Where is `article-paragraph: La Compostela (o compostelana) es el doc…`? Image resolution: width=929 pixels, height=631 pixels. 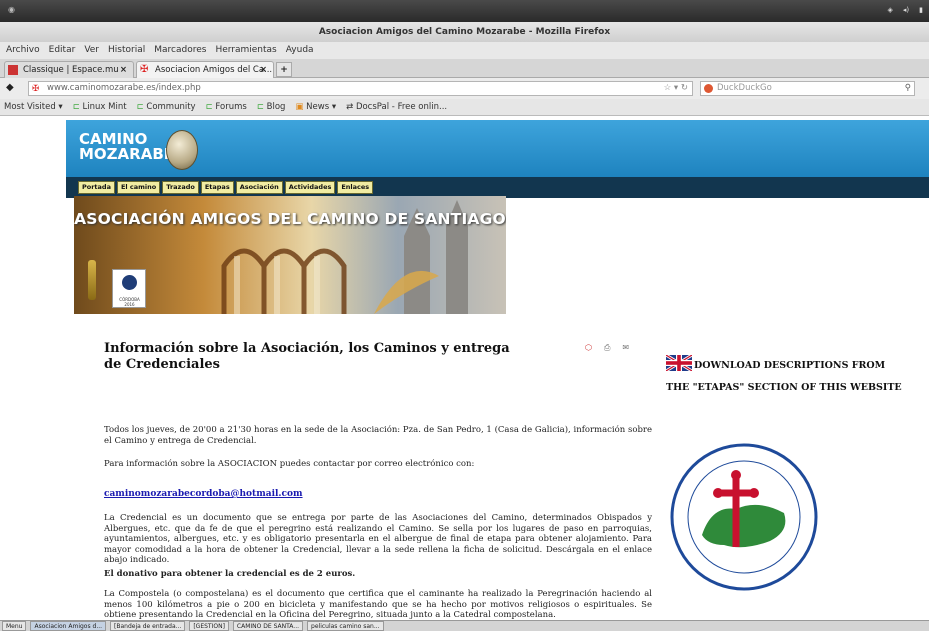 article-paragraph: La Compostela (o compostelana) es el doc… is located at coordinates (378, 604).